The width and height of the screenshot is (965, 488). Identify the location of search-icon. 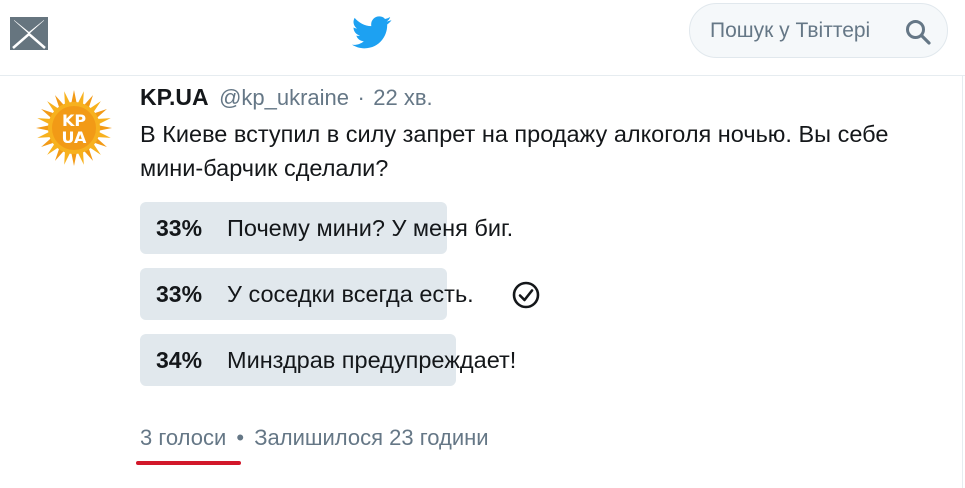
(918, 32).